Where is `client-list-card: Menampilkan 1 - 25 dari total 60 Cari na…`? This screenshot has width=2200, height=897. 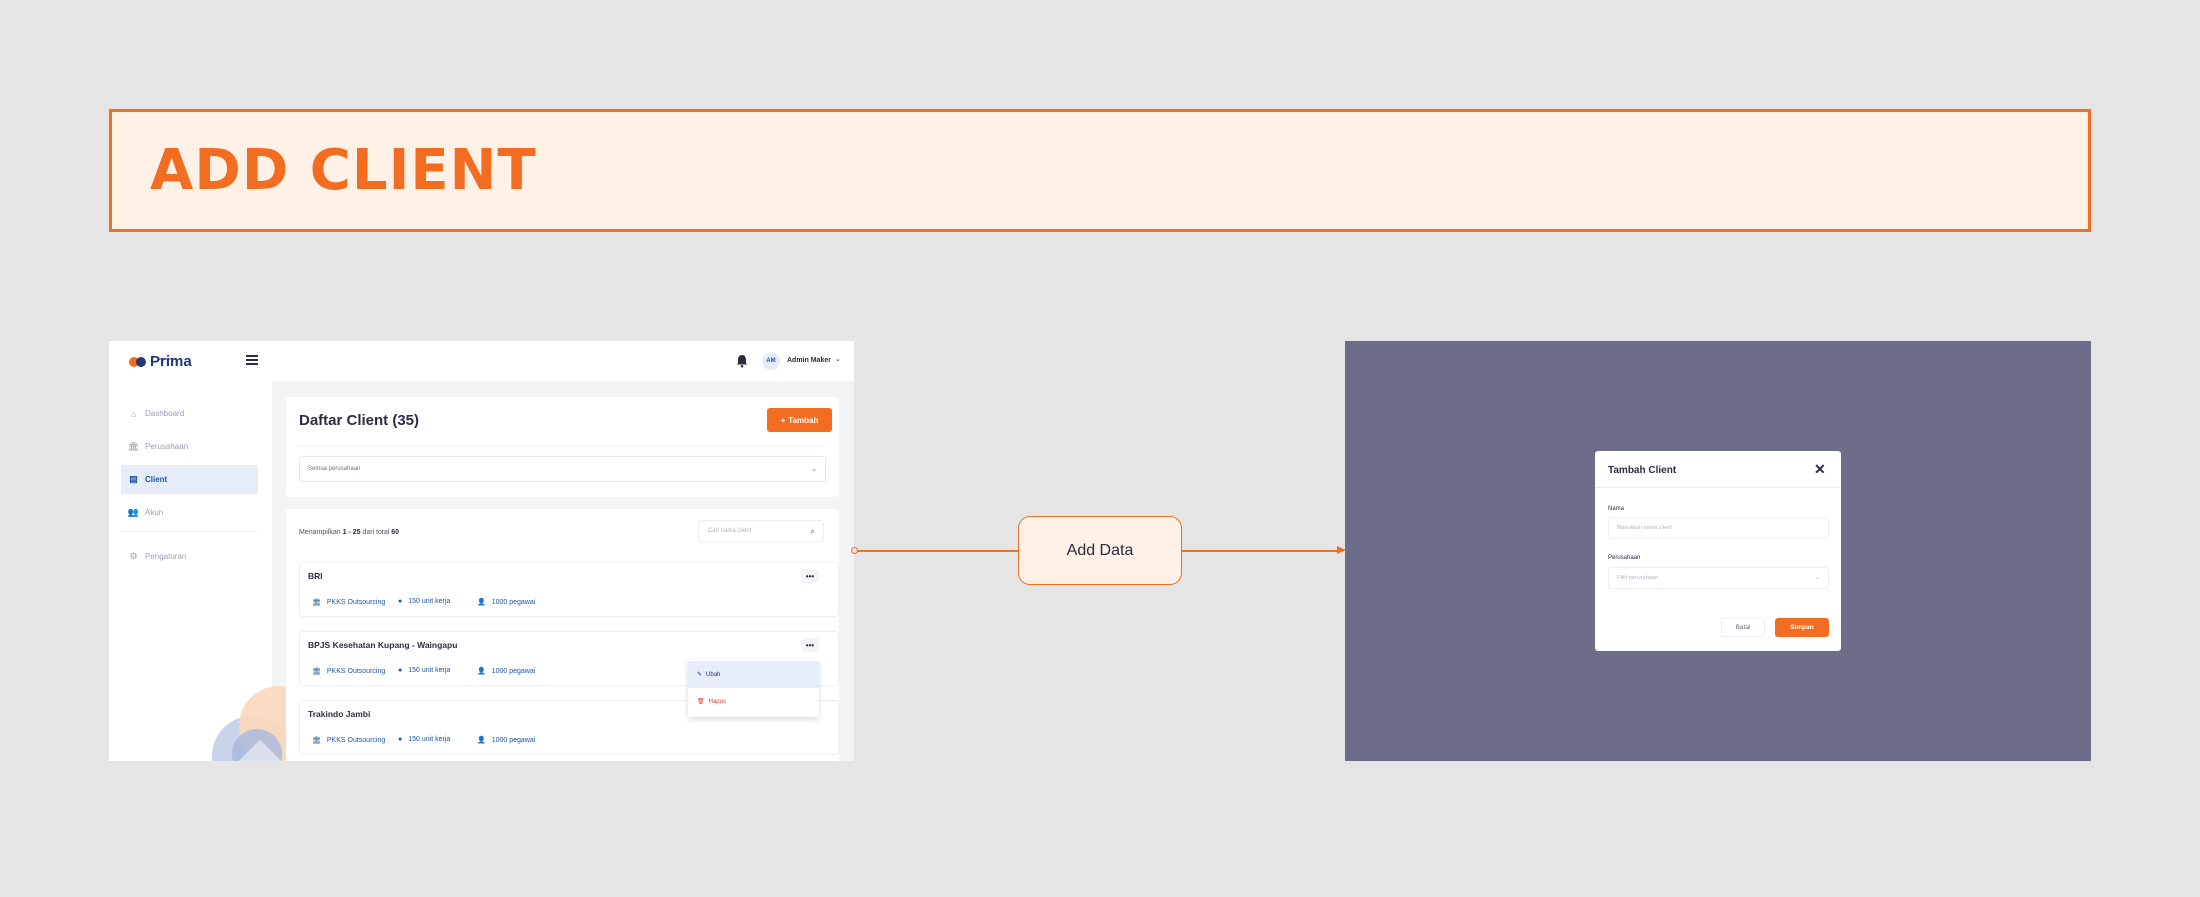
client-list-card: Menampilkan 1 - 25 dari total 60 Cari na… is located at coordinates (562, 635).